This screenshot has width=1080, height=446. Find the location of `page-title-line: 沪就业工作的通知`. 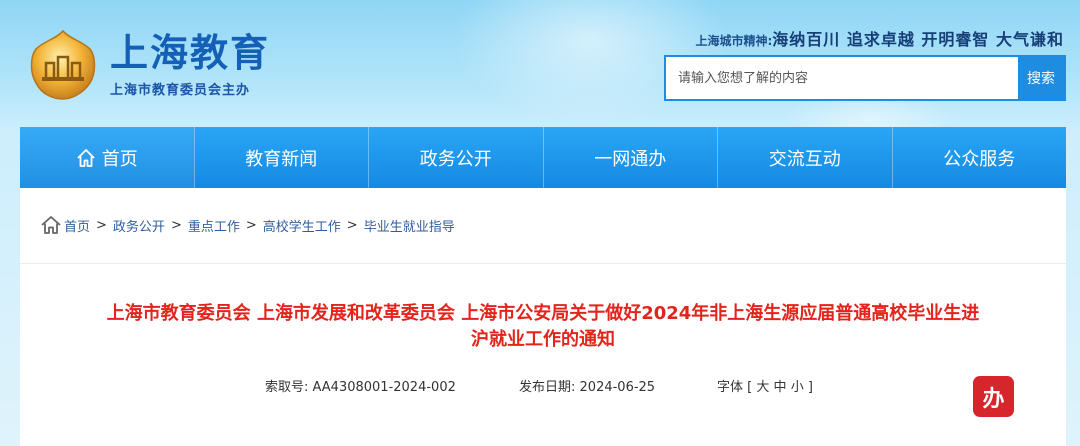

page-title-line: 沪就业工作的通知 is located at coordinates (543, 339).